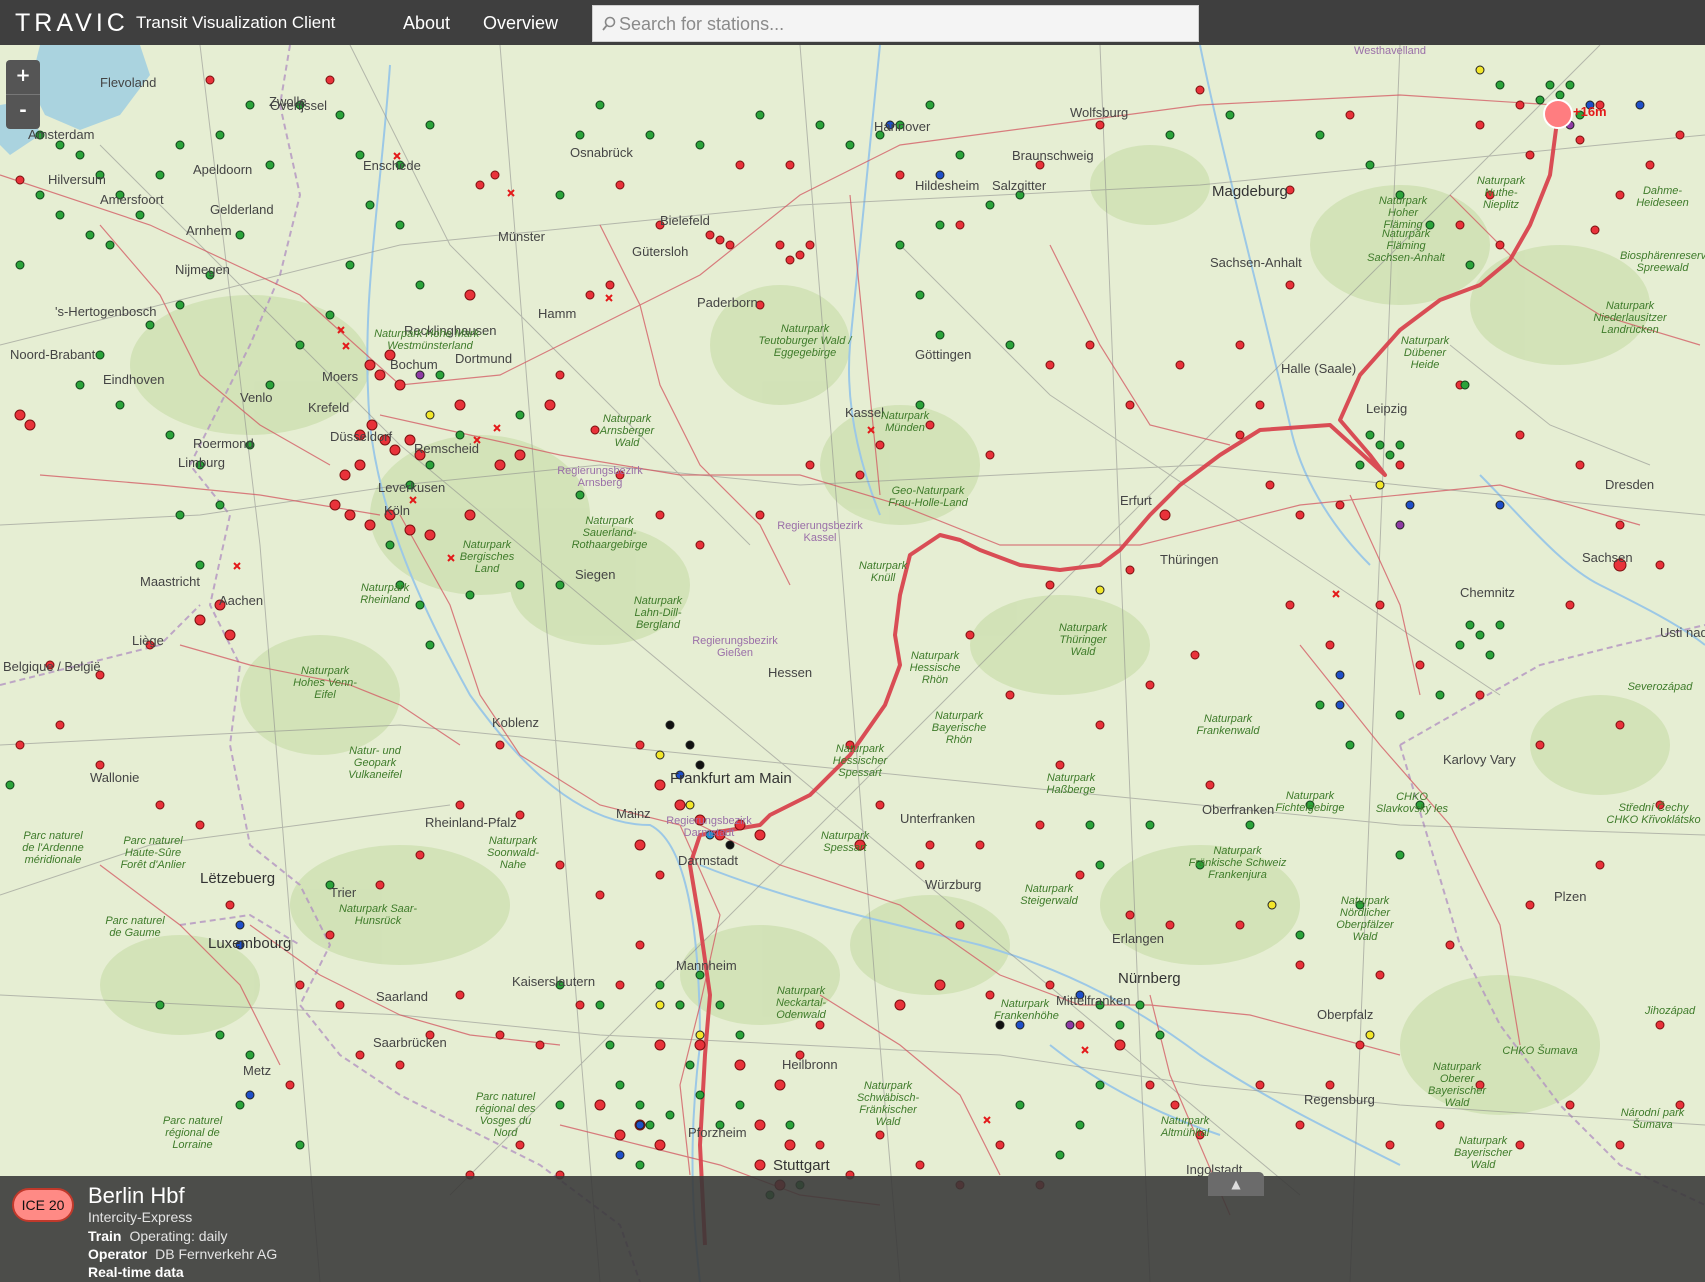 The height and width of the screenshot is (1282, 1705). What do you see at coordinates (361, 436) in the screenshot?
I see `city-label: Düsseldorf` at bounding box center [361, 436].